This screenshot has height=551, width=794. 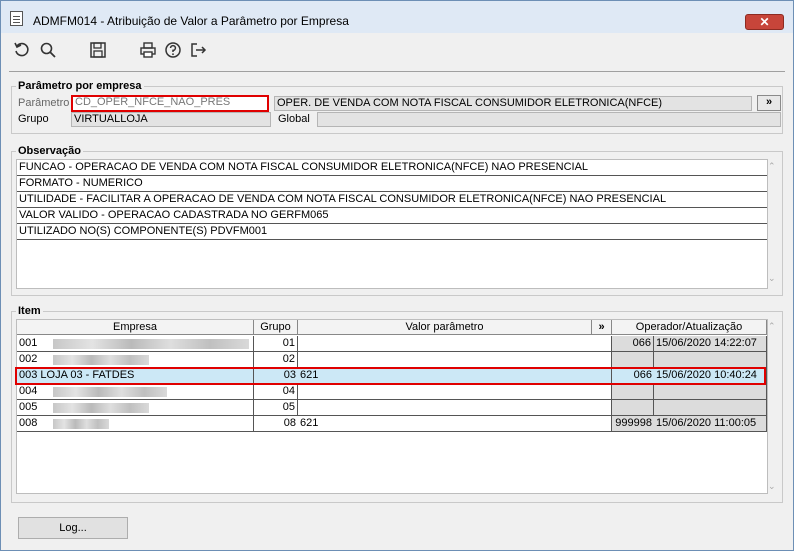 I want to click on table-row: 005 05, so click(x=392, y=408).